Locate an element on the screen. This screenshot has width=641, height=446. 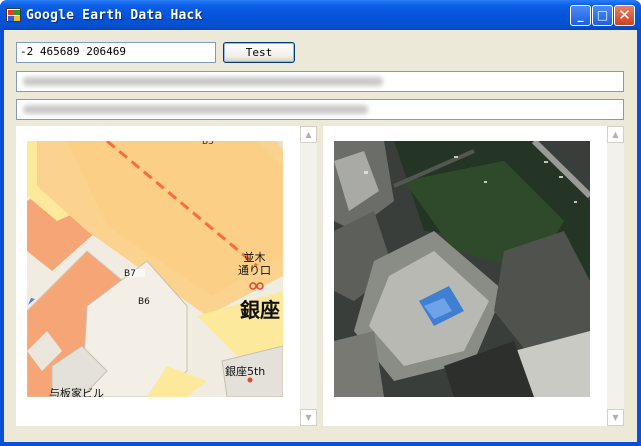
map-label-b7: B7 is located at coordinates (130, 274).